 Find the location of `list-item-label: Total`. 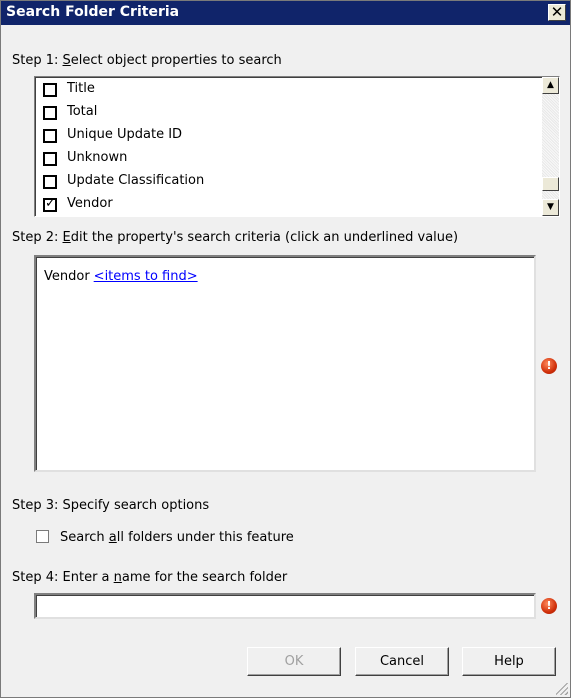

list-item-label: Total is located at coordinates (82, 111).